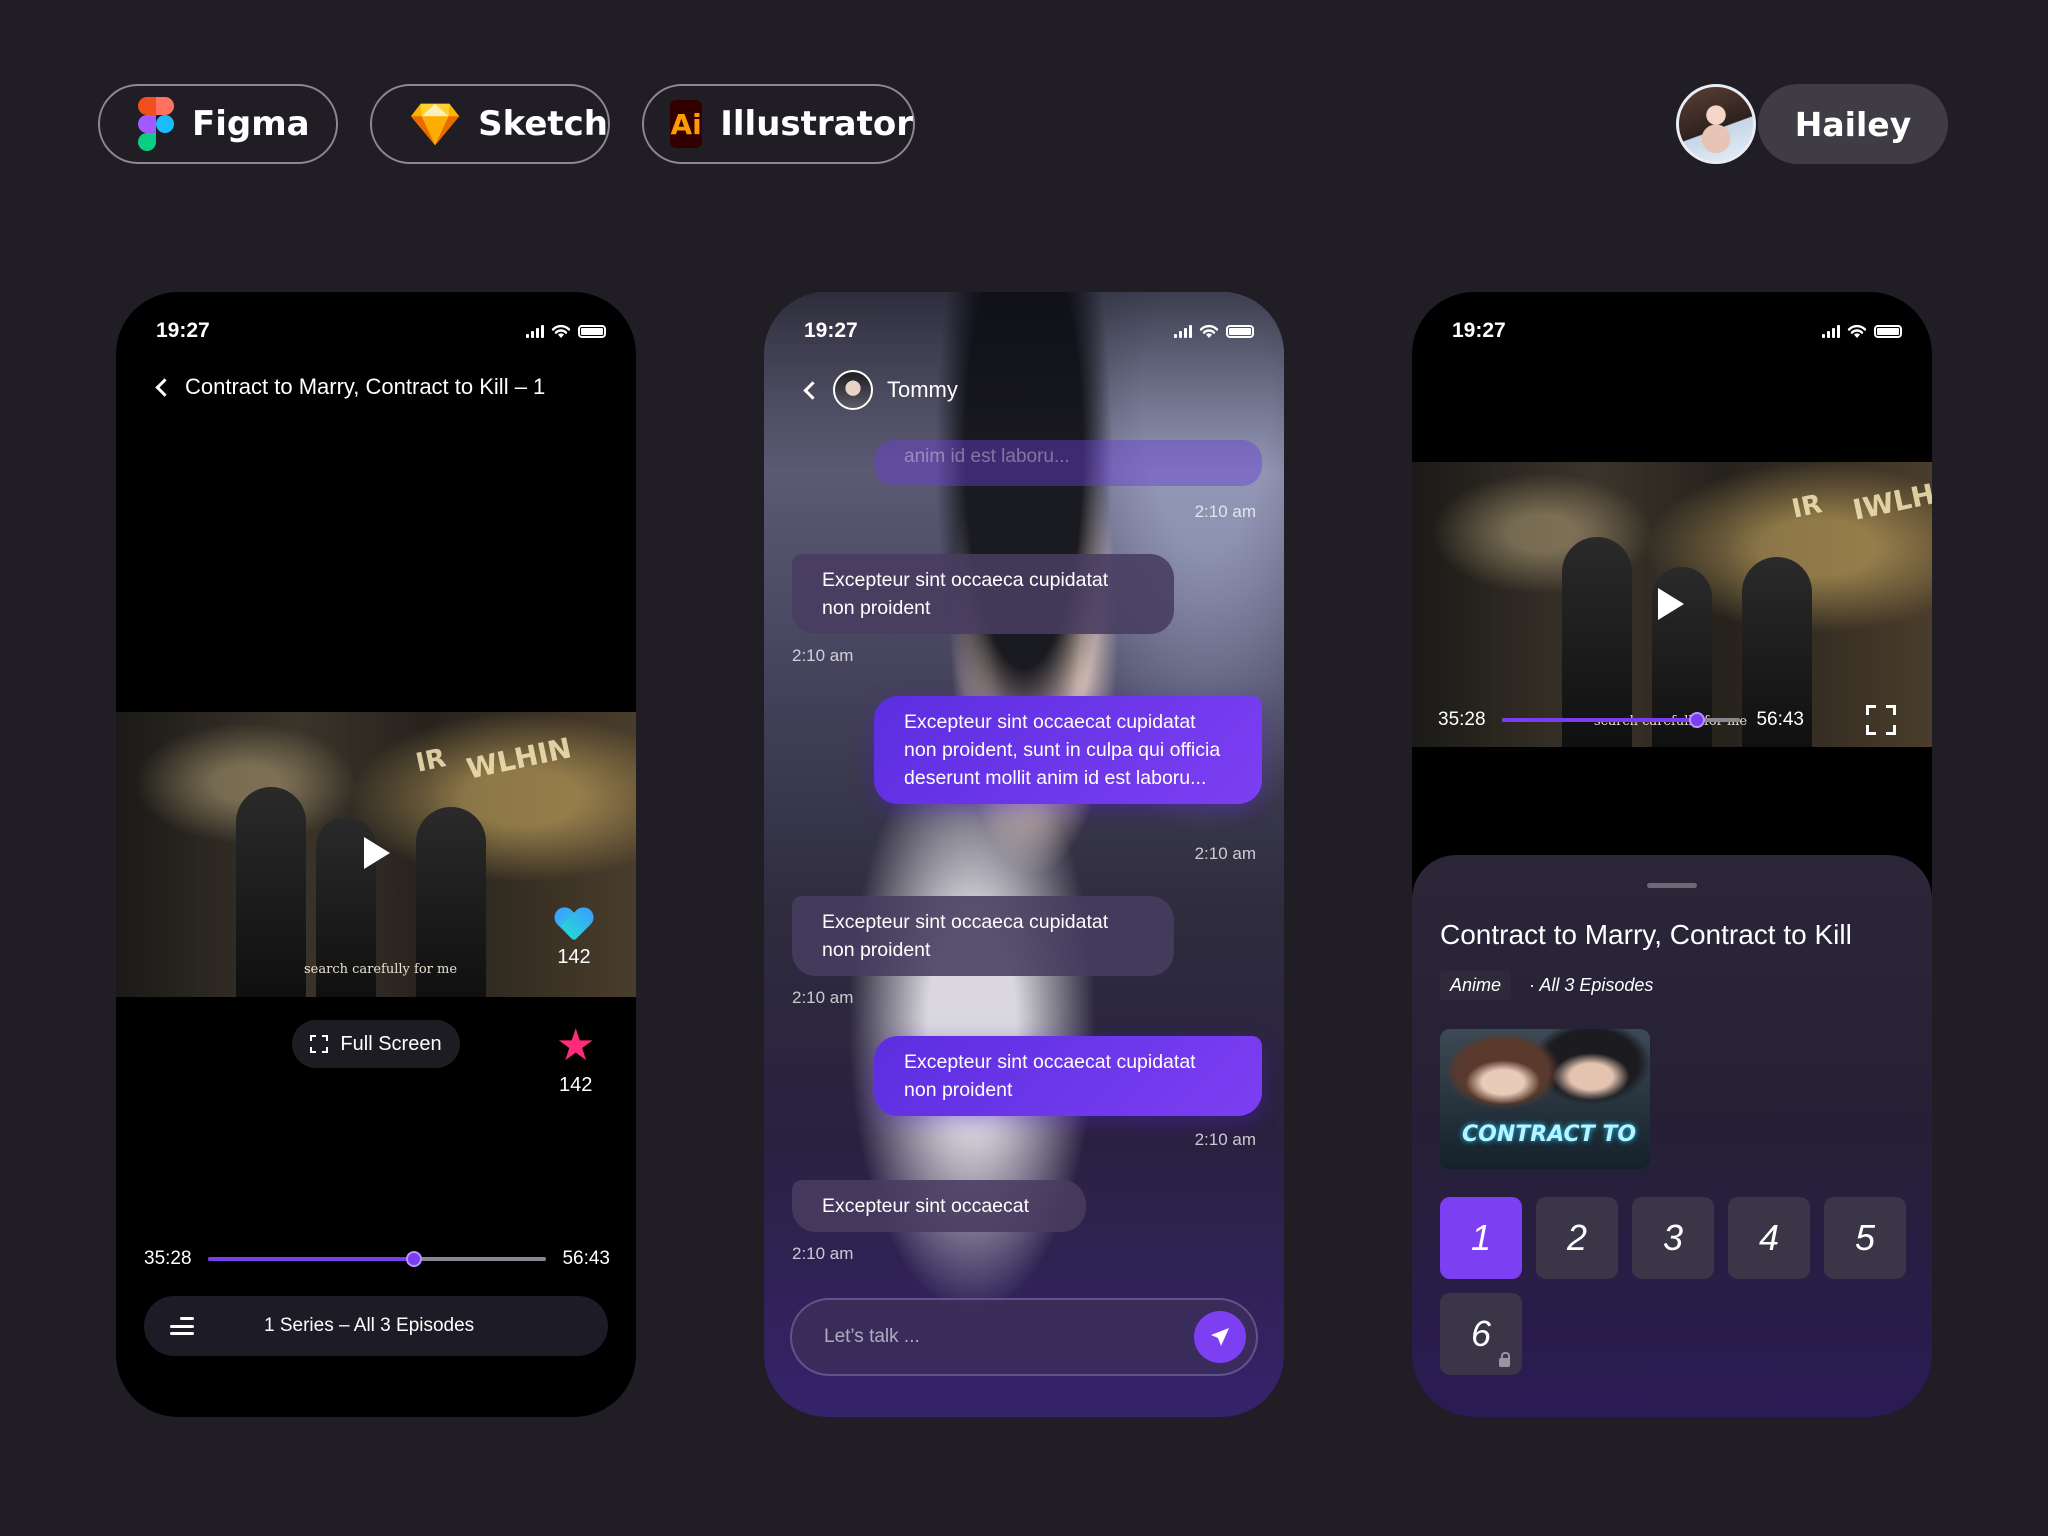 This screenshot has height=1536, width=2048. I want to click on tool-pill-sketch: Sketch, so click(490, 124).